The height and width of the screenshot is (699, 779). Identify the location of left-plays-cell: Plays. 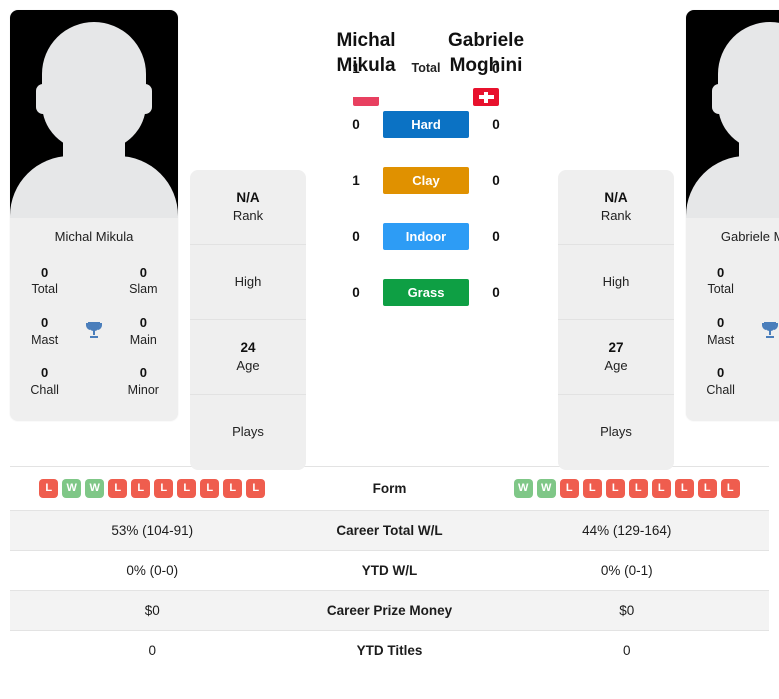
(248, 432).